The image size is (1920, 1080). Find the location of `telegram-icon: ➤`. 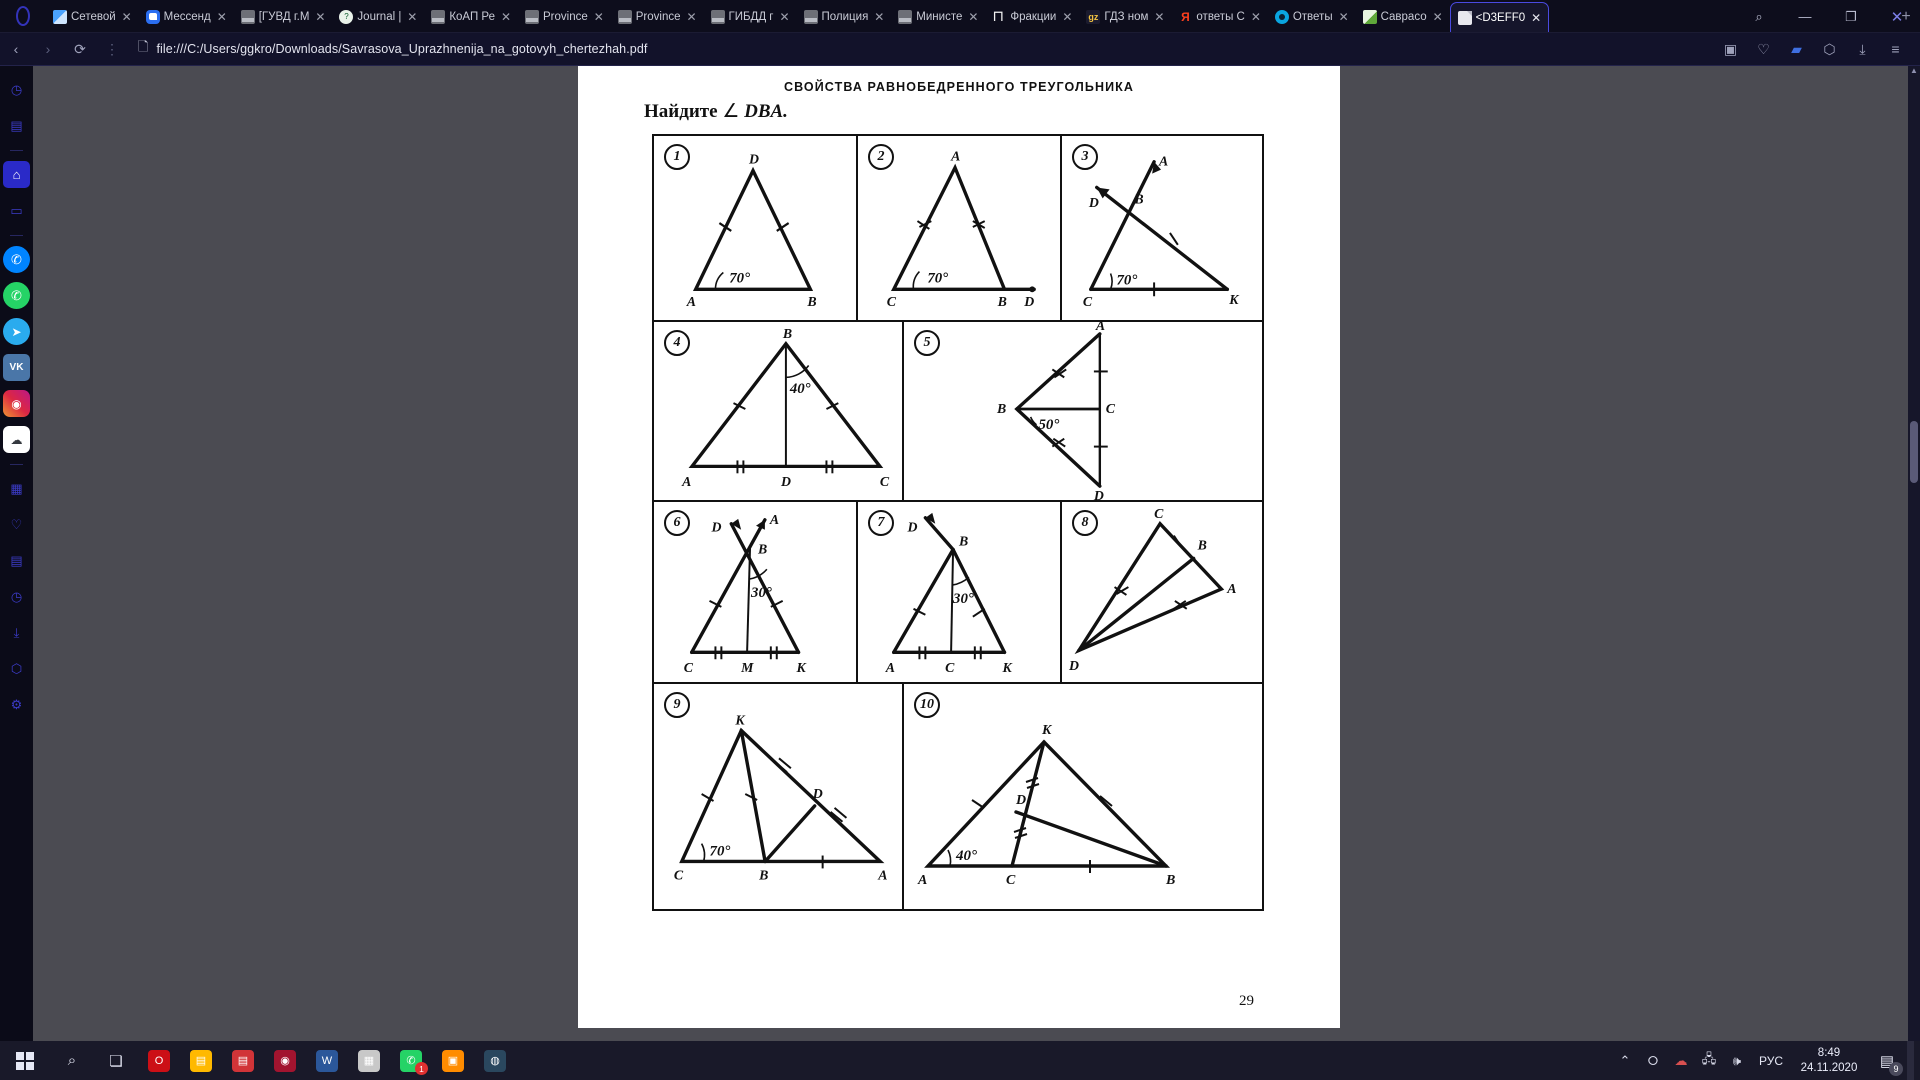

telegram-icon: ➤ is located at coordinates (16, 331).